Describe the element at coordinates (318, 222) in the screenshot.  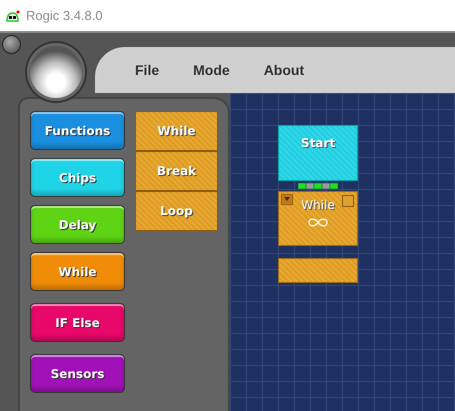
I see `infinity-icon` at that location.